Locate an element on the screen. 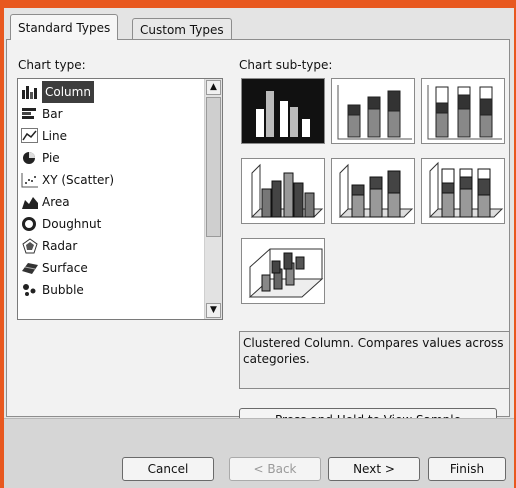 The height and width of the screenshot is (488, 516). list-item: Column is located at coordinates (111, 92).